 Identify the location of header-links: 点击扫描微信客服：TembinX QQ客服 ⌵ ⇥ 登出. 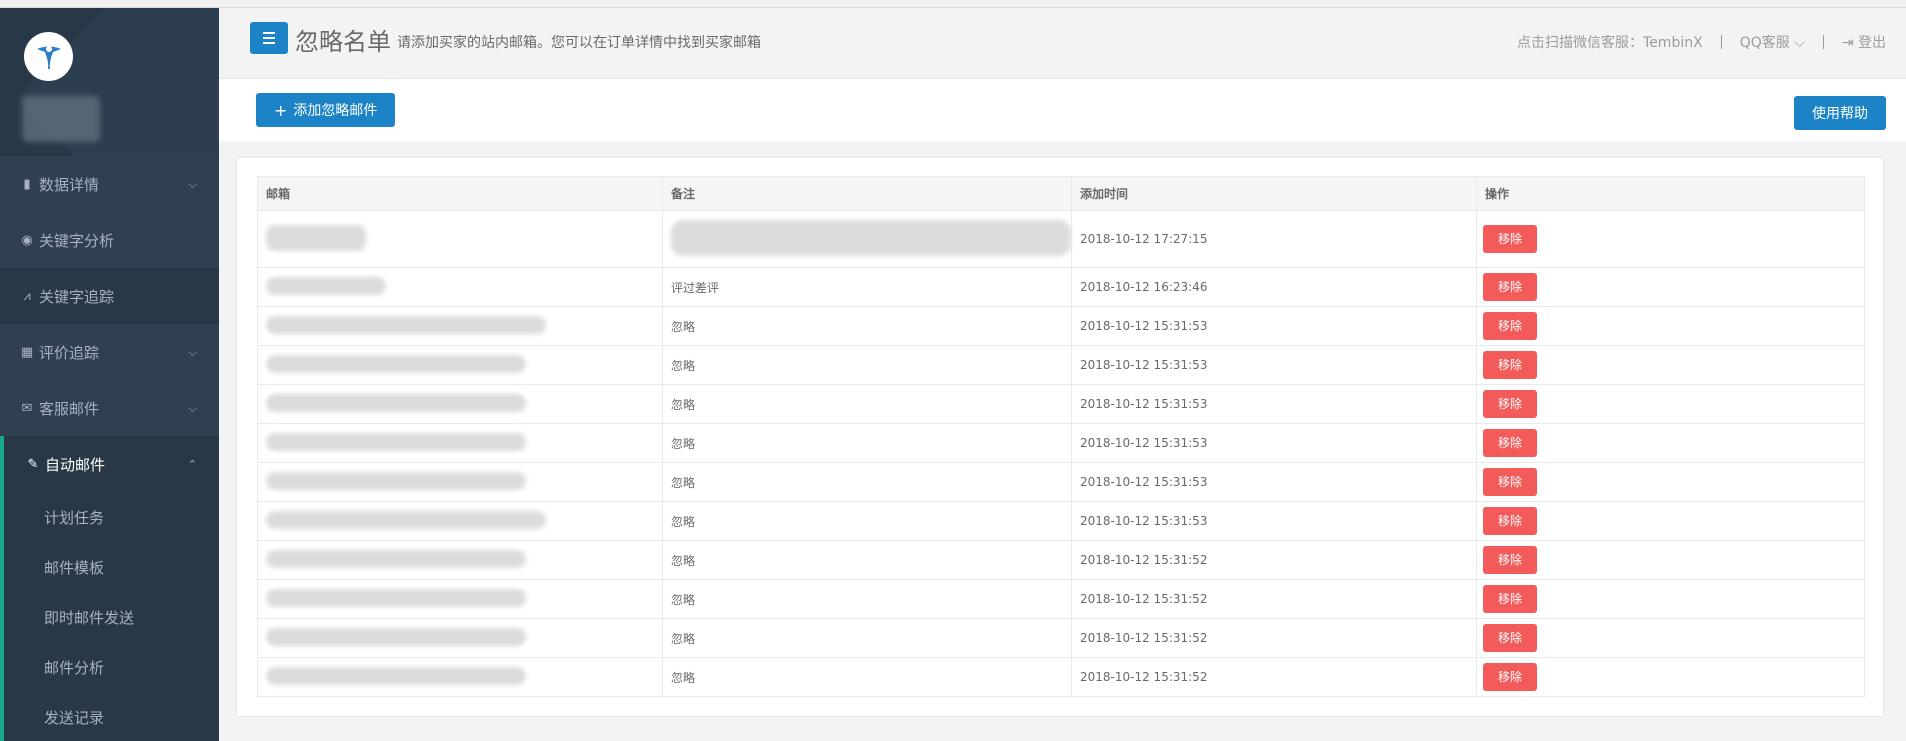
(1701, 42).